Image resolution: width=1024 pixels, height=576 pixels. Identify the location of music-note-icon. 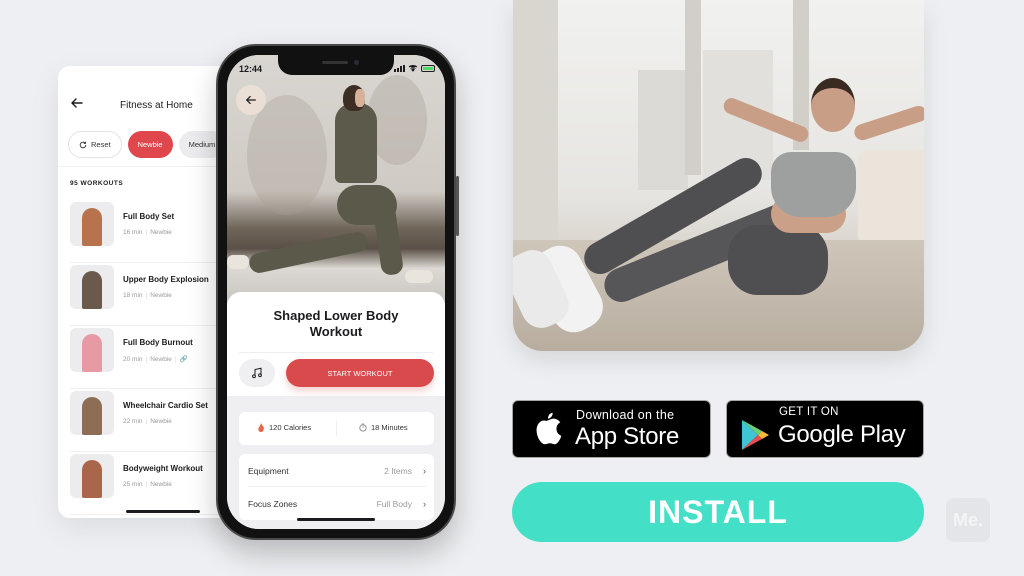
(257, 373).